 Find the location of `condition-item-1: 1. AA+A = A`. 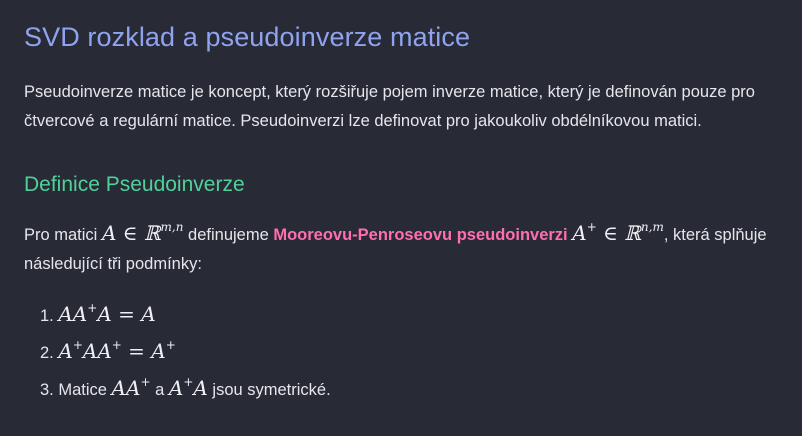

condition-item-1: 1. AA+A = A is located at coordinates (98, 313).